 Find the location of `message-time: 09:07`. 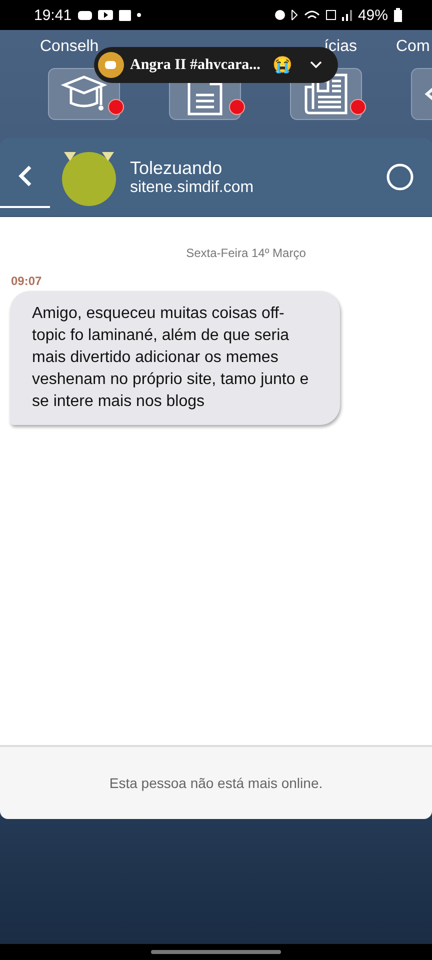

message-time: 09:07 is located at coordinates (27, 281).